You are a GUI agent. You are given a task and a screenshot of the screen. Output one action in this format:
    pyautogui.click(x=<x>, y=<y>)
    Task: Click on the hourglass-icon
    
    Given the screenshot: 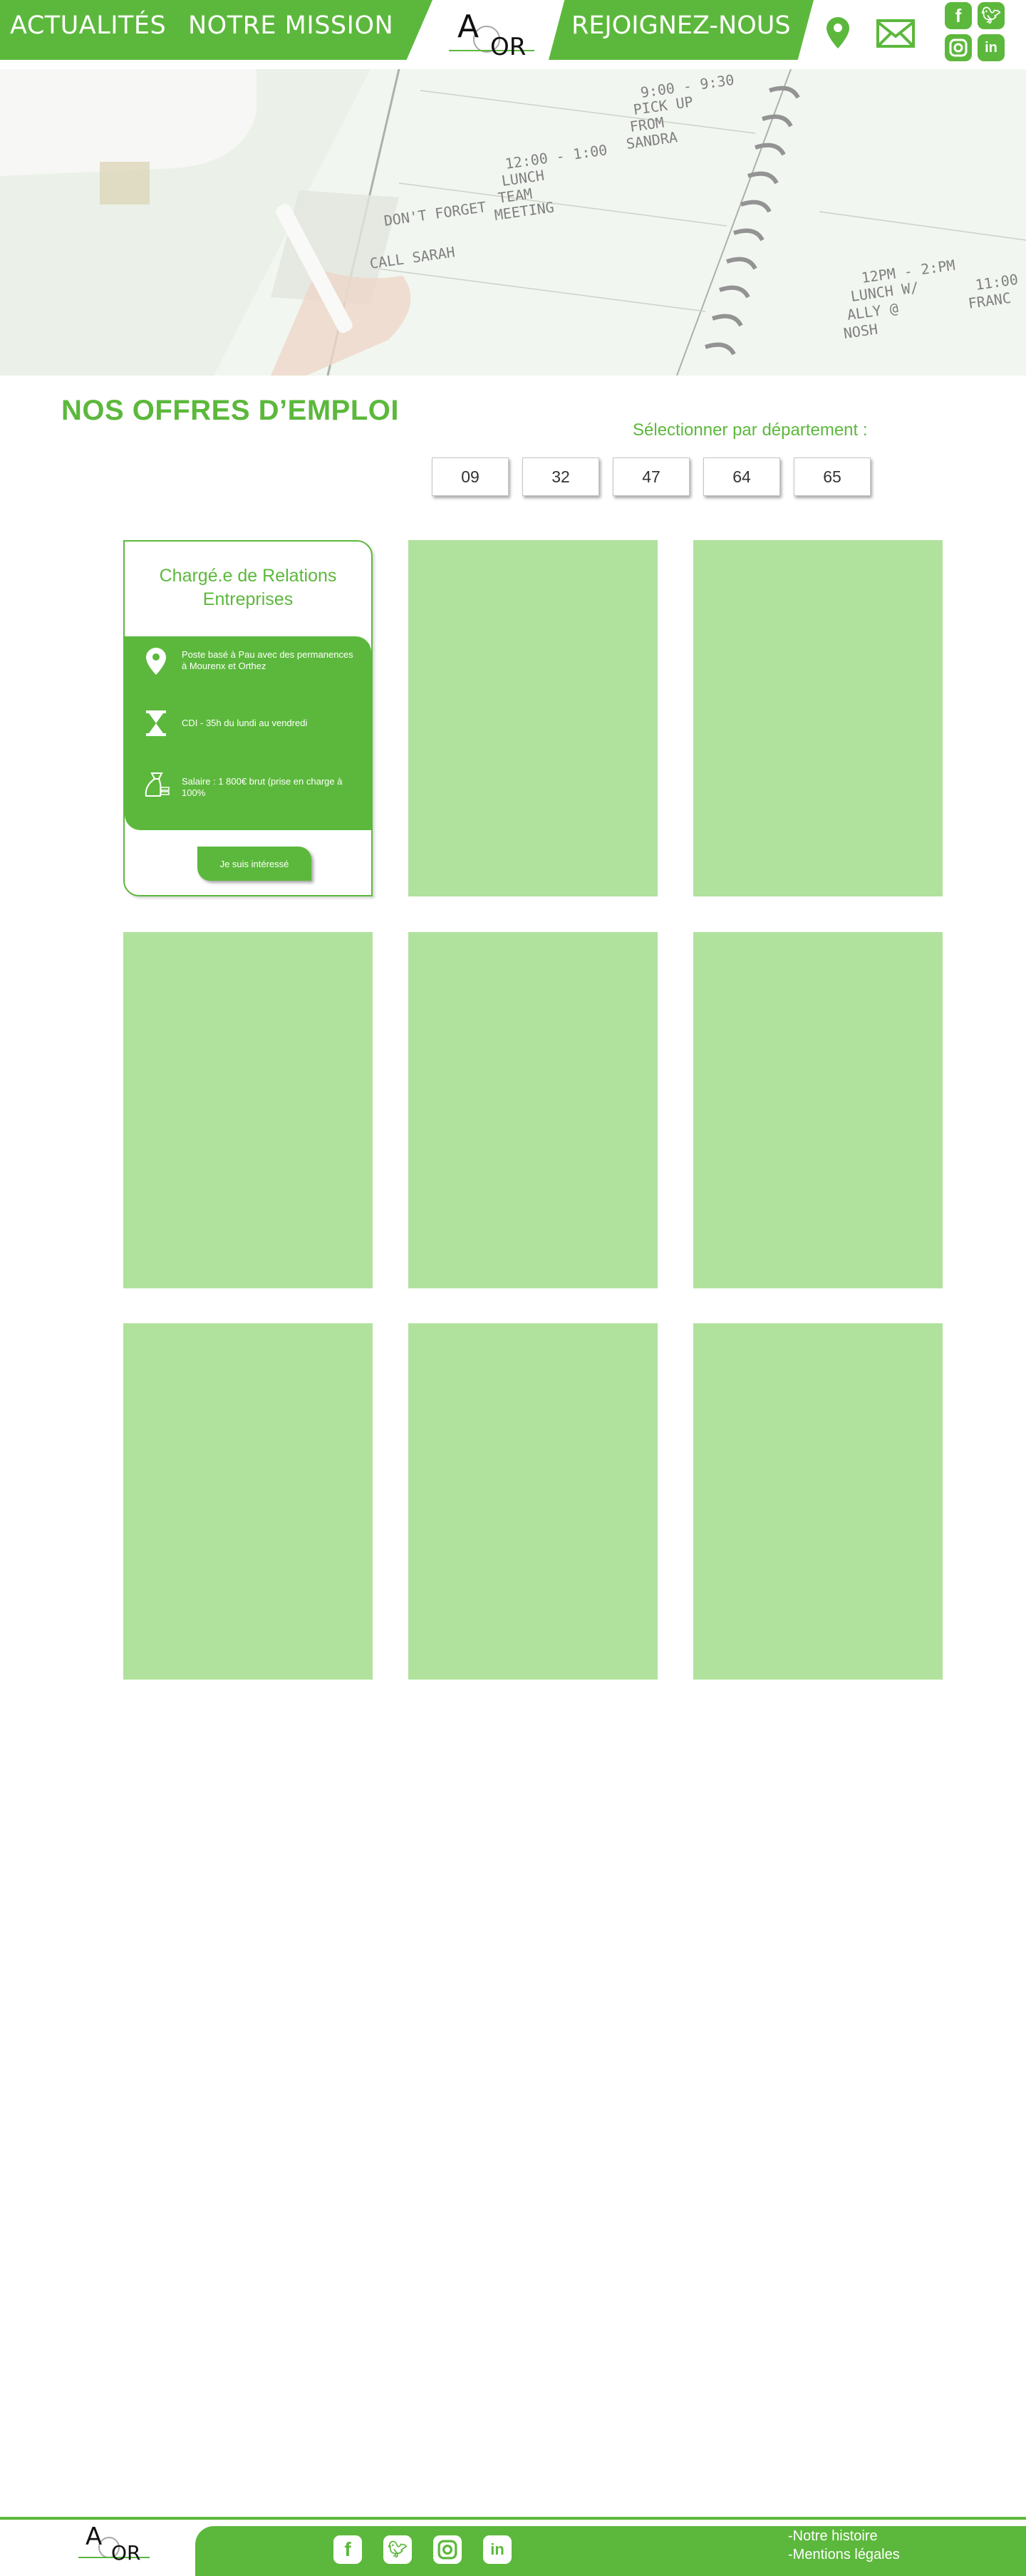 What is the action you would take?
    pyautogui.click(x=156, y=723)
    